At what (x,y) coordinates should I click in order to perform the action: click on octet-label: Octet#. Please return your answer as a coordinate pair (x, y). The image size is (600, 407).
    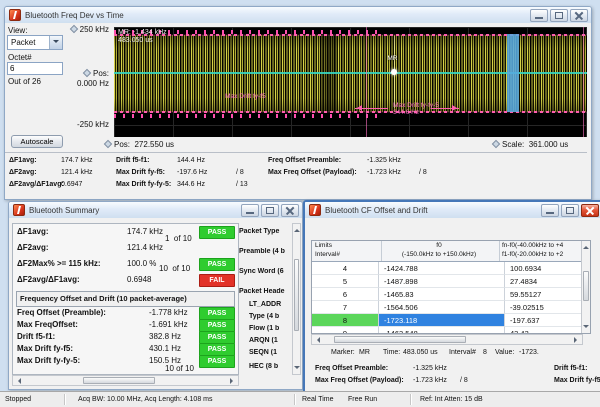
    Looking at the image, I should click on (20, 57).